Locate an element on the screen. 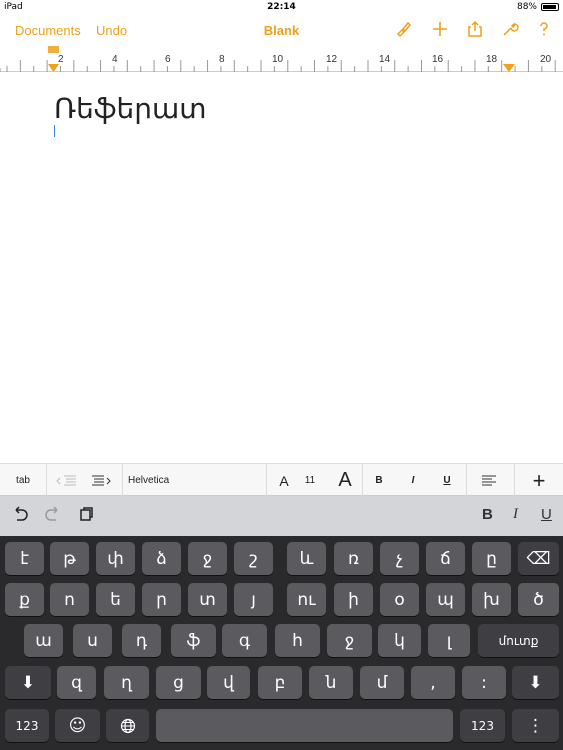 The width and height of the screenshot is (563, 750). status-time: 22:14 is located at coordinates (281, 7).